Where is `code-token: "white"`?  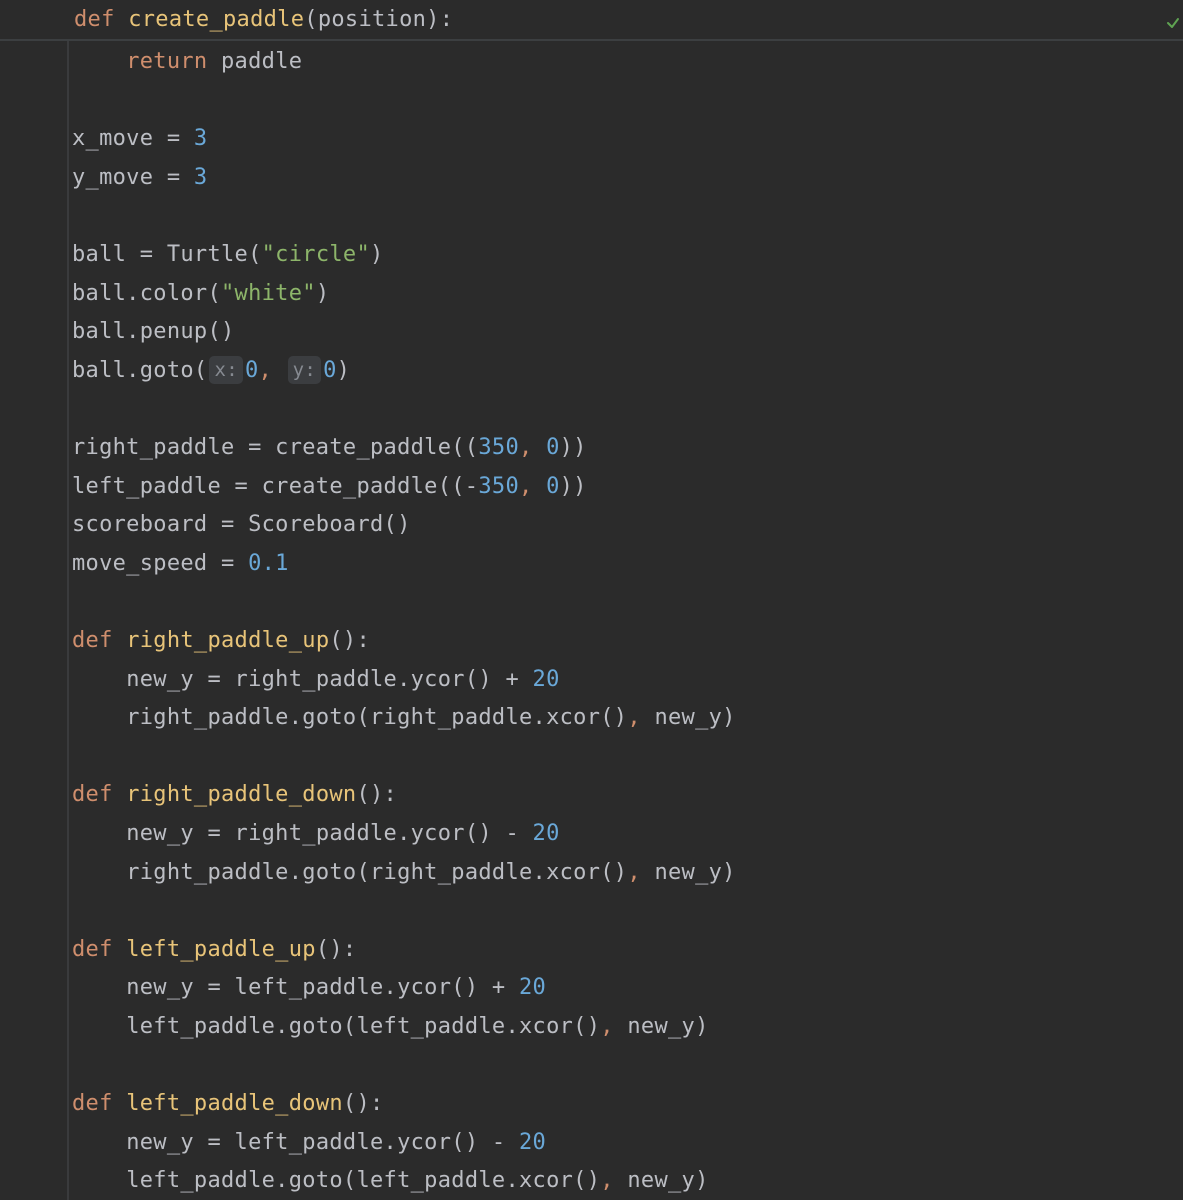 code-token: "white" is located at coordinates (268, 293).